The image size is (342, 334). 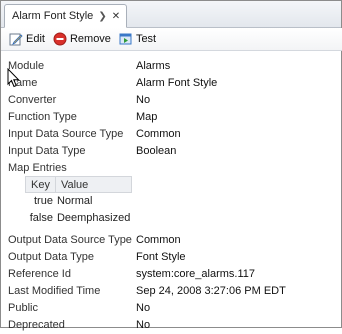 I want to click on property-row: Map Entries, so click(x=173, y=168).